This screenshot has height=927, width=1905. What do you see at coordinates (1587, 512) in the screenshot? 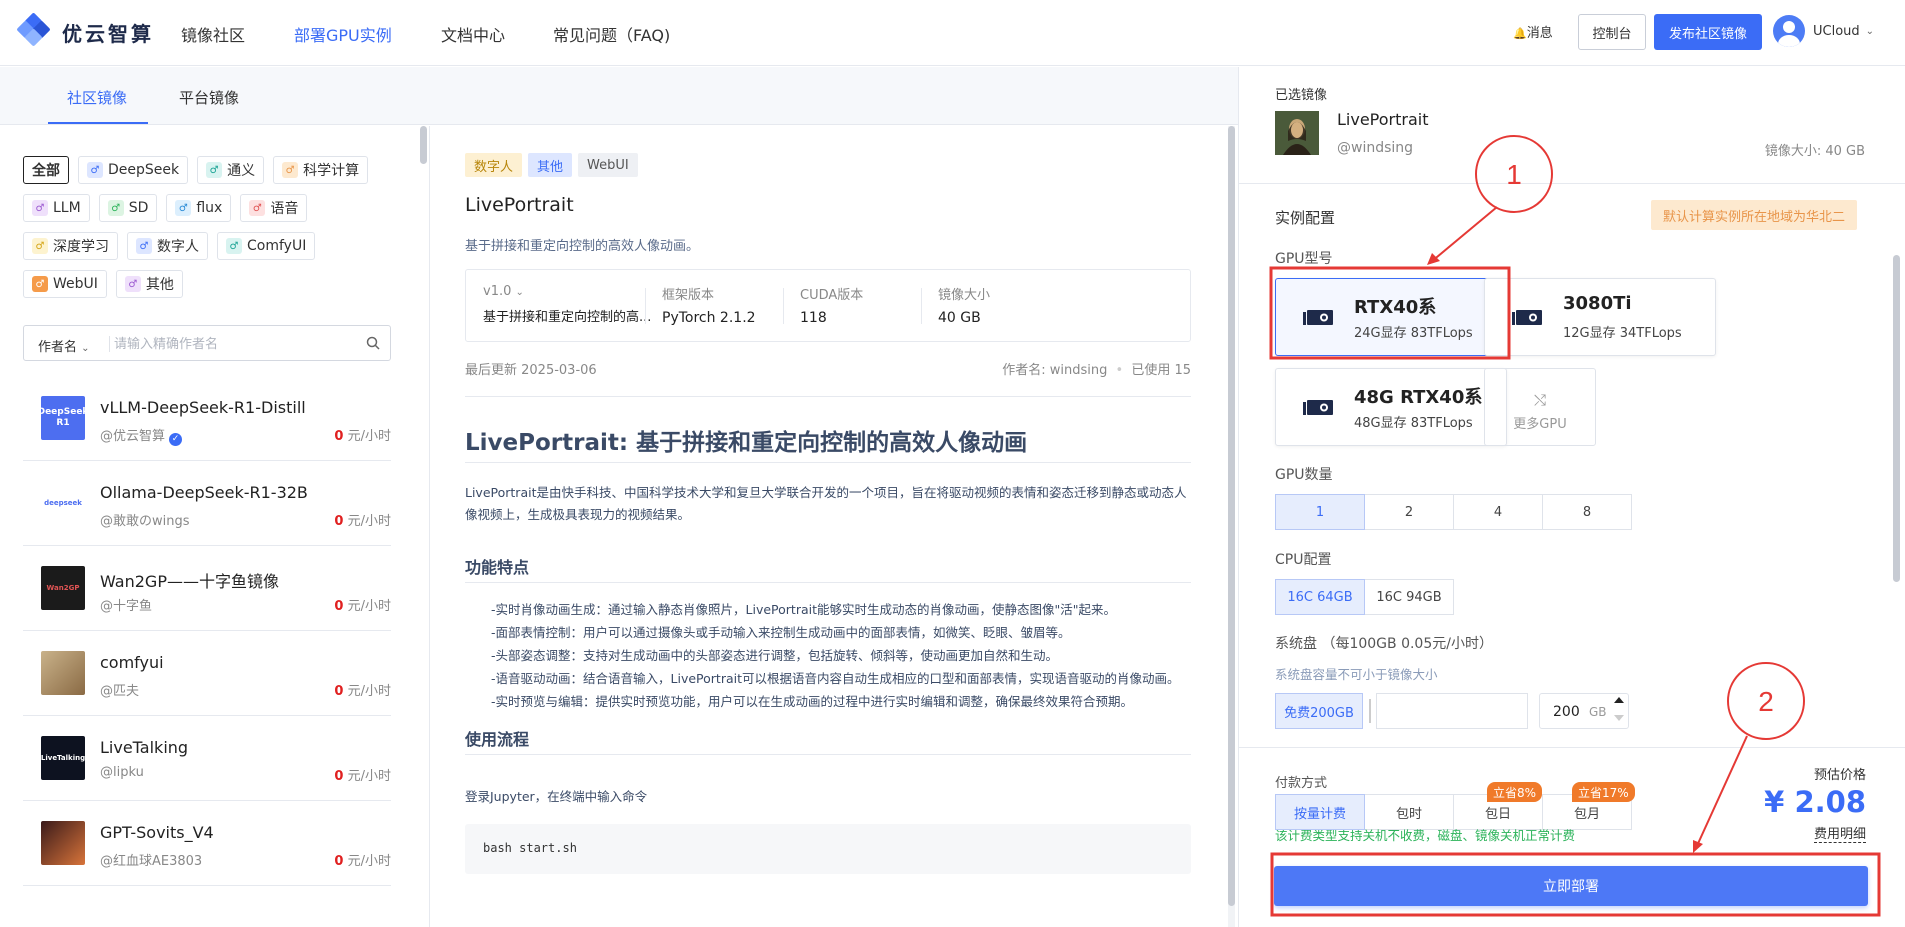
I see `gpu-count-8: 8` at bounding box center [1587, 512].